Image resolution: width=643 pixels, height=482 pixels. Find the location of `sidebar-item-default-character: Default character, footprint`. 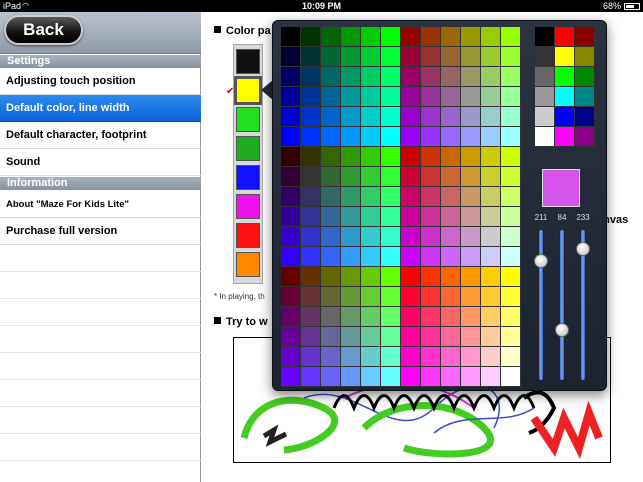

sidebar-item-default-character: Default character, footprint is located at coordinates (100, 135).